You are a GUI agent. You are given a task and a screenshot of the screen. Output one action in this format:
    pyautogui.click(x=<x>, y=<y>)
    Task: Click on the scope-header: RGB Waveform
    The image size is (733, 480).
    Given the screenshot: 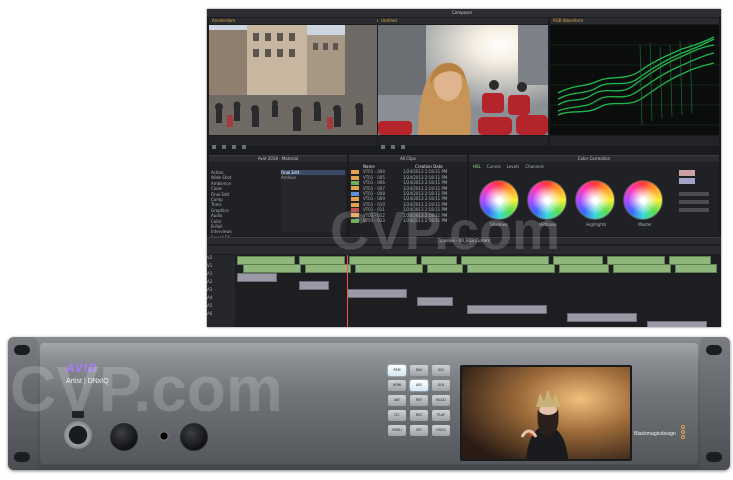 What is the action you would take?
    pyautogui.click(x=634, y=21)
    